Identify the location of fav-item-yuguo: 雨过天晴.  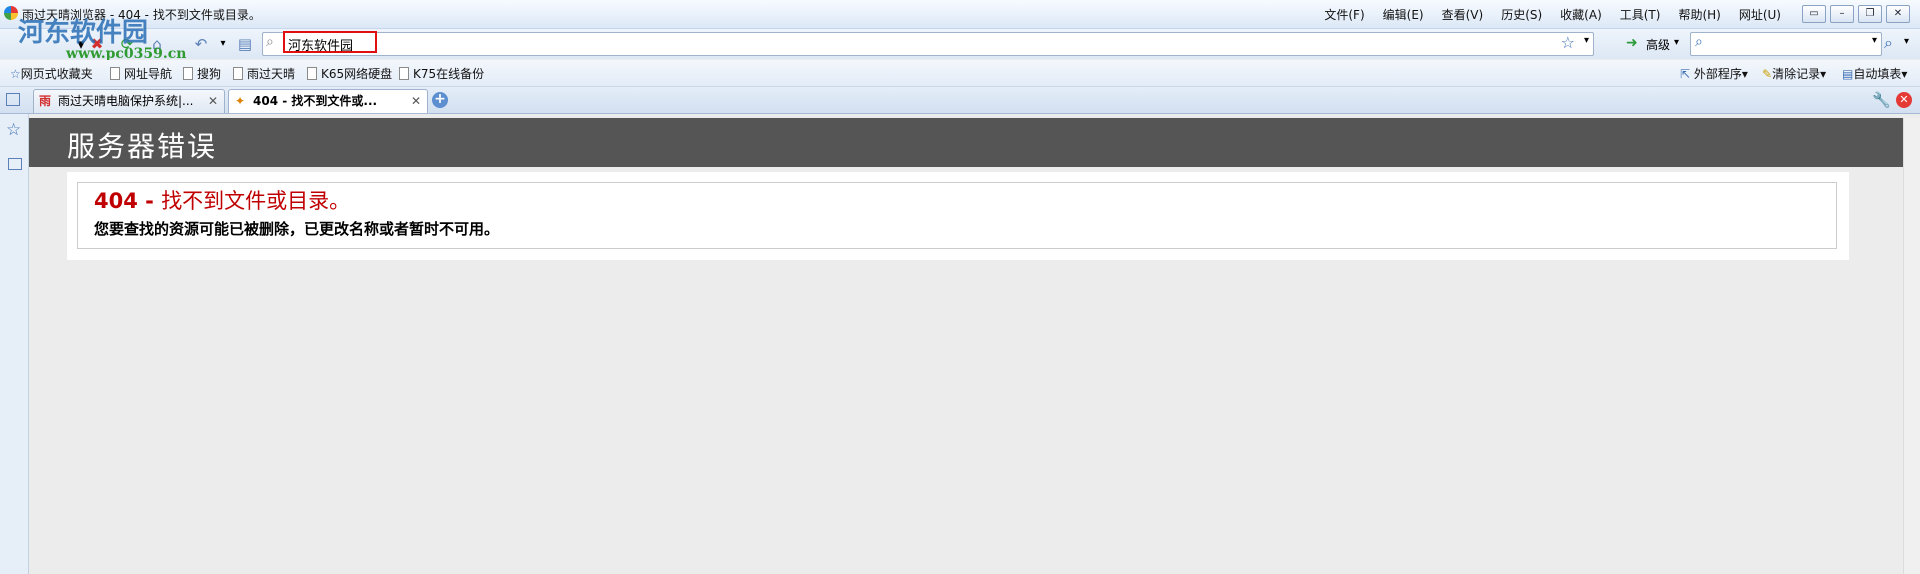
(264, 73).